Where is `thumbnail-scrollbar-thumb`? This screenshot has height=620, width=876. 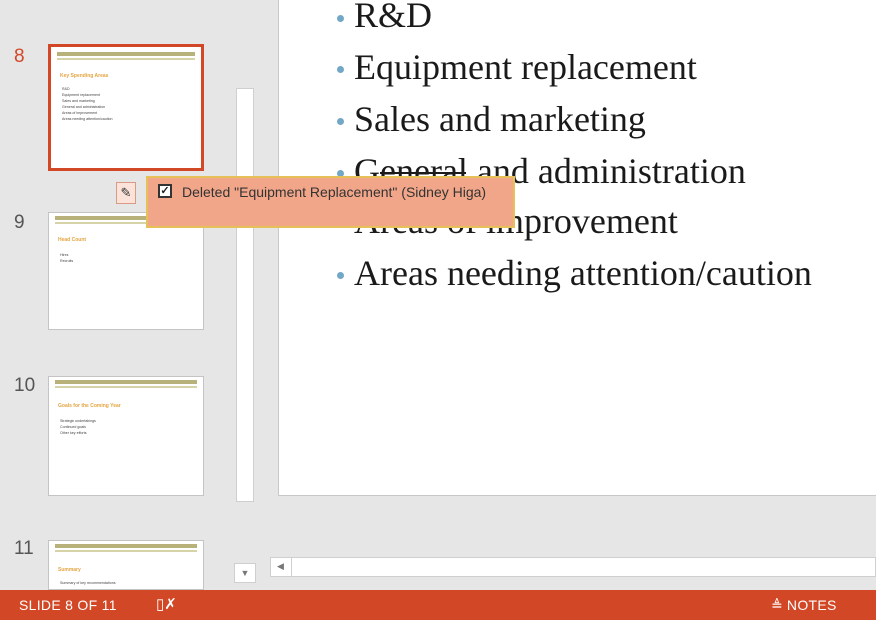
thumbnail-scrollbar-thumb is located at coordinates (245, 295).